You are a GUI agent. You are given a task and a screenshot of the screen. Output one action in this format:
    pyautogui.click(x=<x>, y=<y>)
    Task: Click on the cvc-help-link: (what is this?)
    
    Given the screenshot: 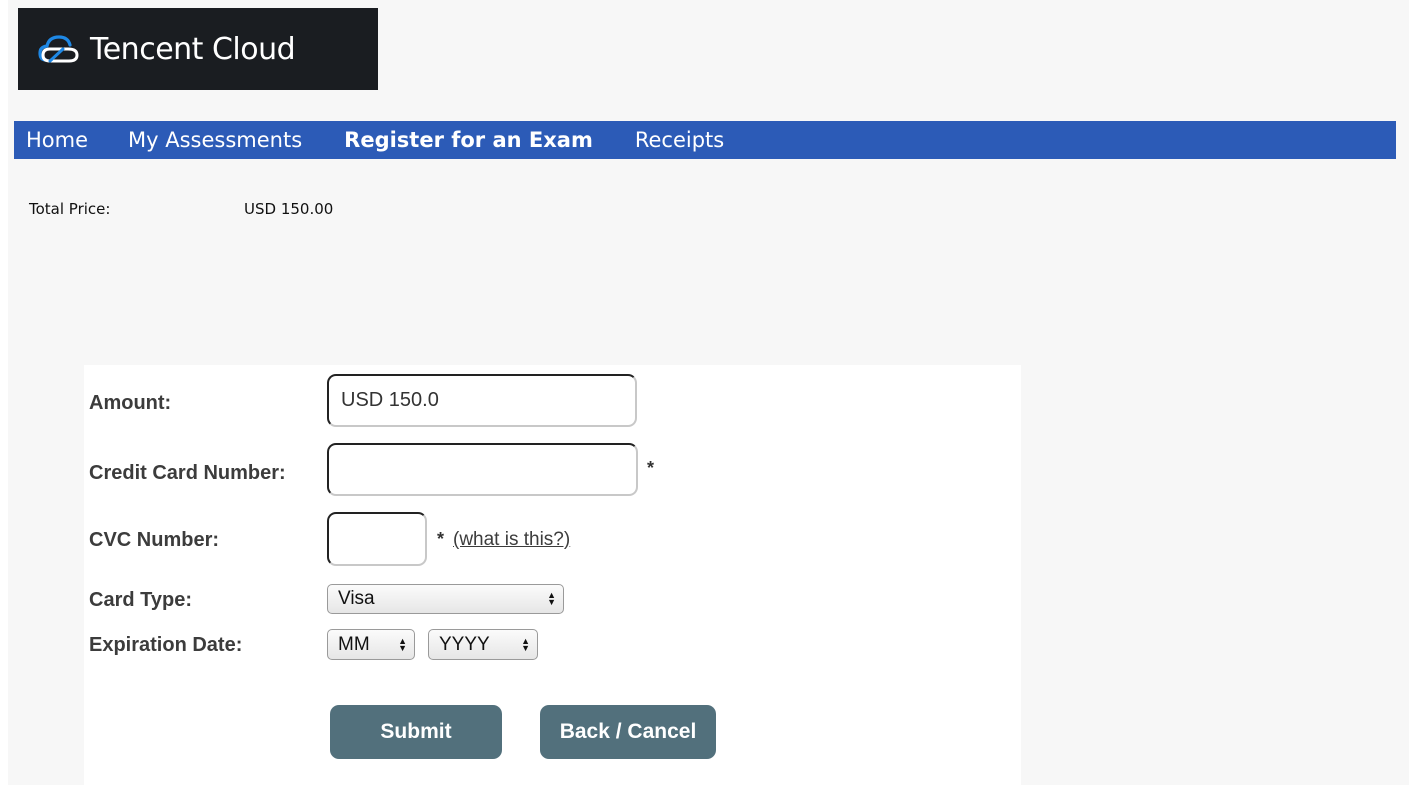 What is the action you would take?
    pyautogui.click(x=511, y=540)
    